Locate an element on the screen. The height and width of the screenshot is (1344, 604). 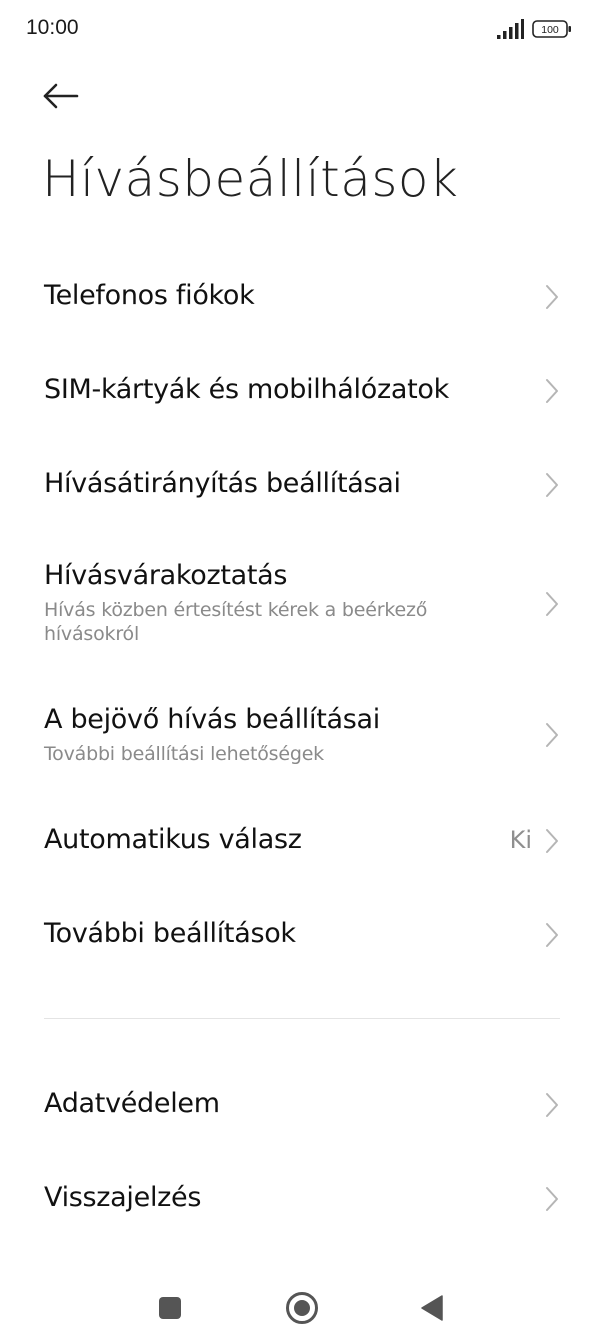
battery-level: 100 is located at coordinates (550, 30).